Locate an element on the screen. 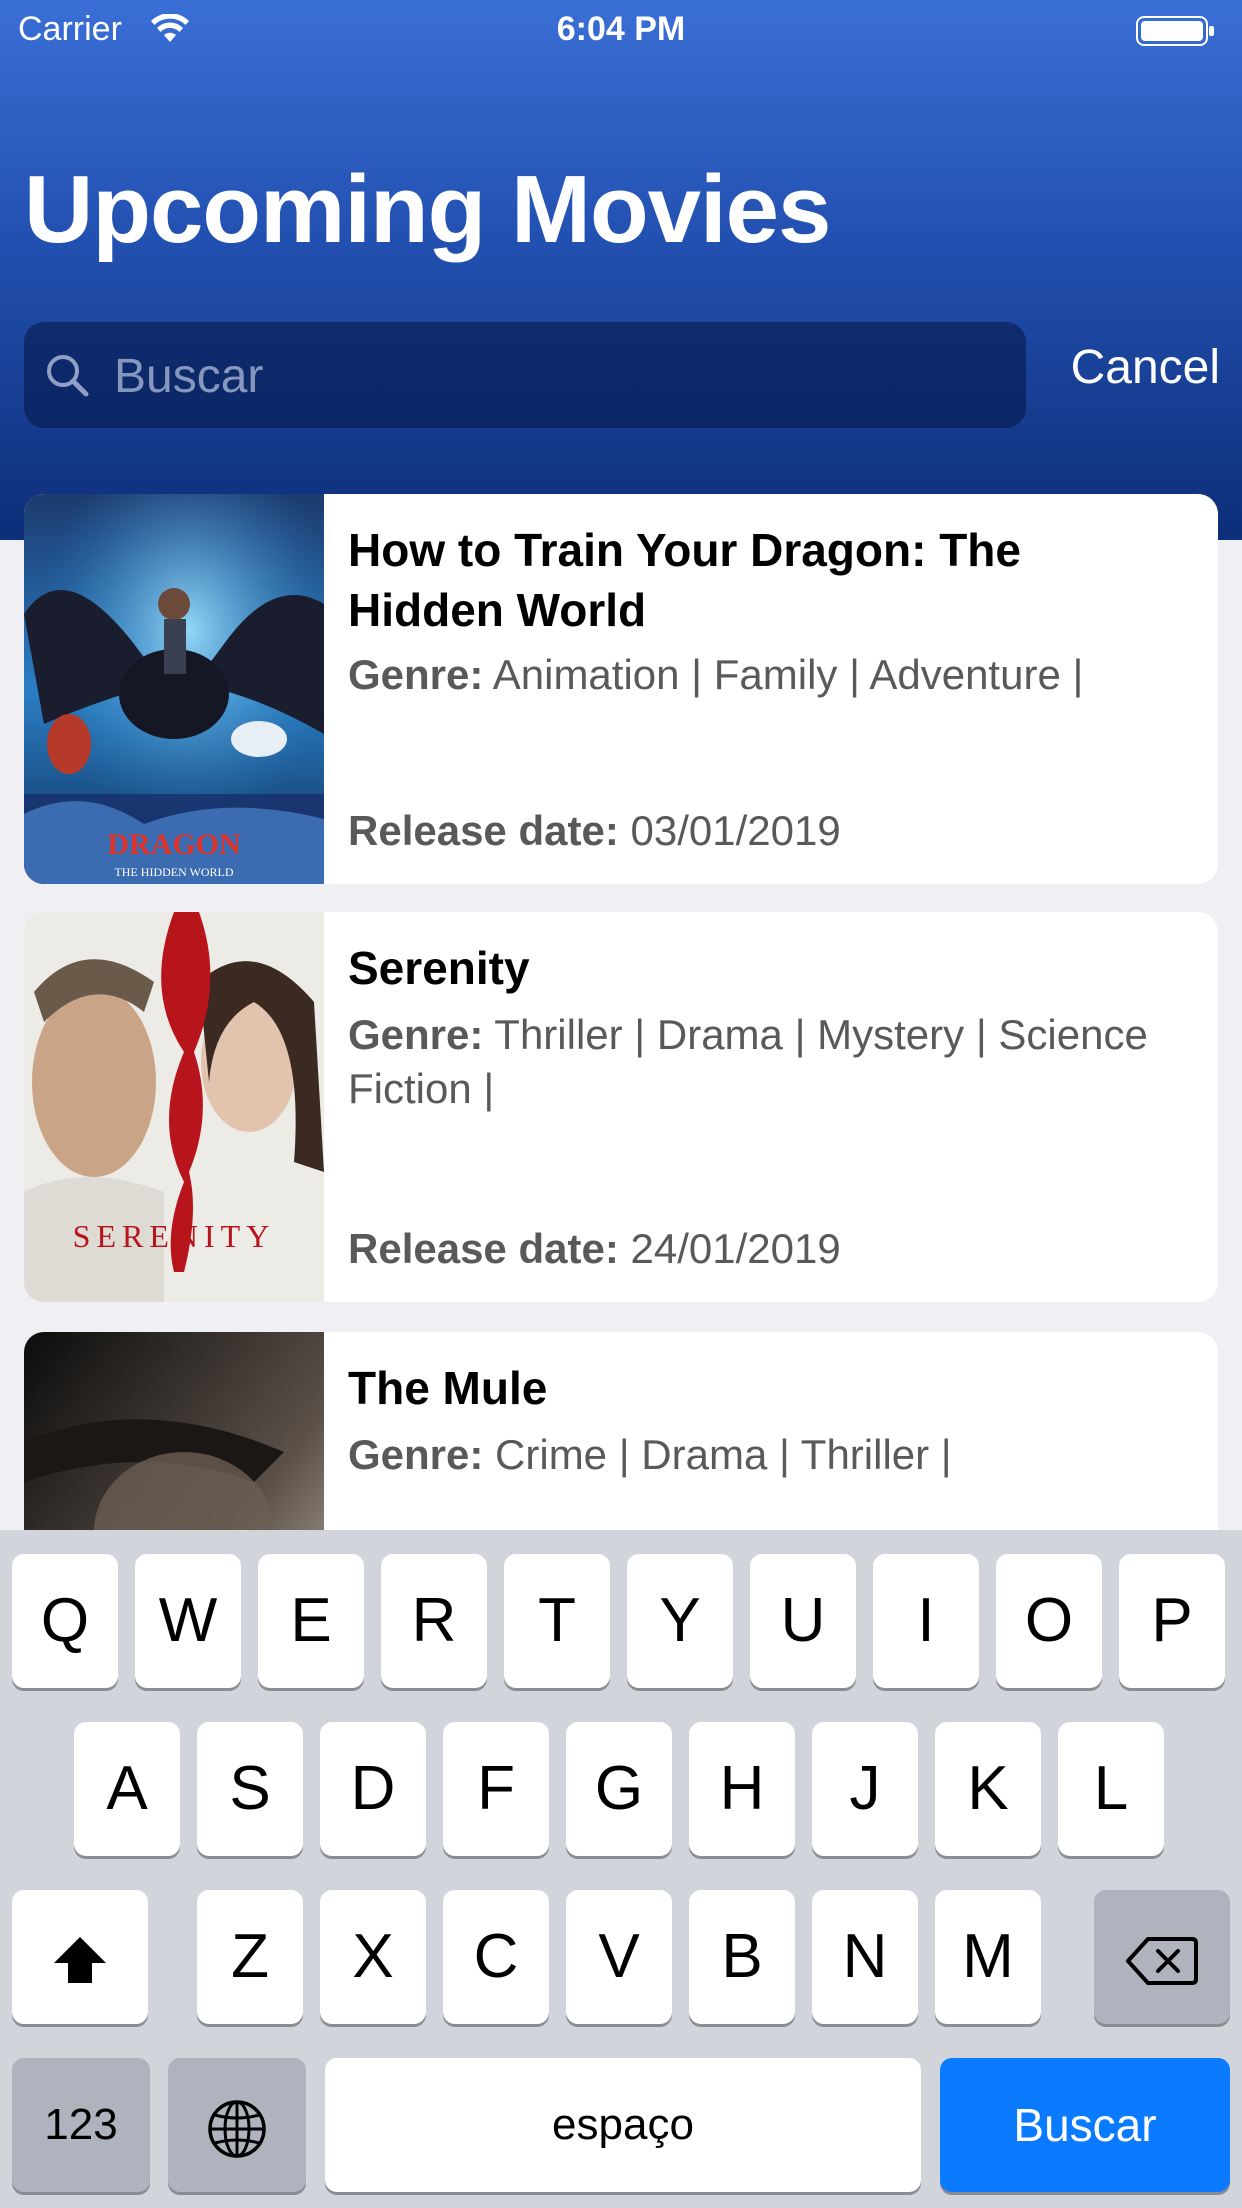  battery-icon is located at coordinates (1176, 35).